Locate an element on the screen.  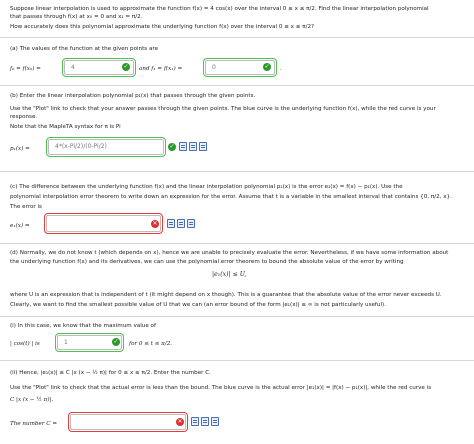
e1-label: e₁(x) = is located at coordinates (20, 226).